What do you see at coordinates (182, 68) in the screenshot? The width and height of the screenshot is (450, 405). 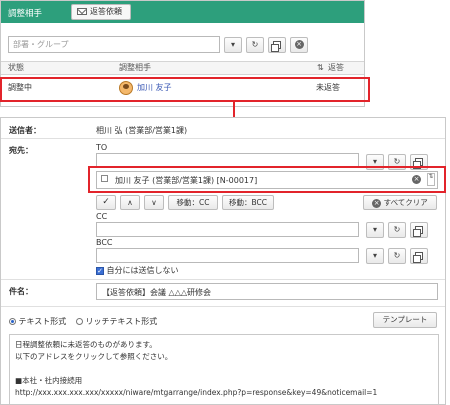 I see `partner-table-header: 状態 調整相手 ⇅ 返答` at bounding box center [182, 68].